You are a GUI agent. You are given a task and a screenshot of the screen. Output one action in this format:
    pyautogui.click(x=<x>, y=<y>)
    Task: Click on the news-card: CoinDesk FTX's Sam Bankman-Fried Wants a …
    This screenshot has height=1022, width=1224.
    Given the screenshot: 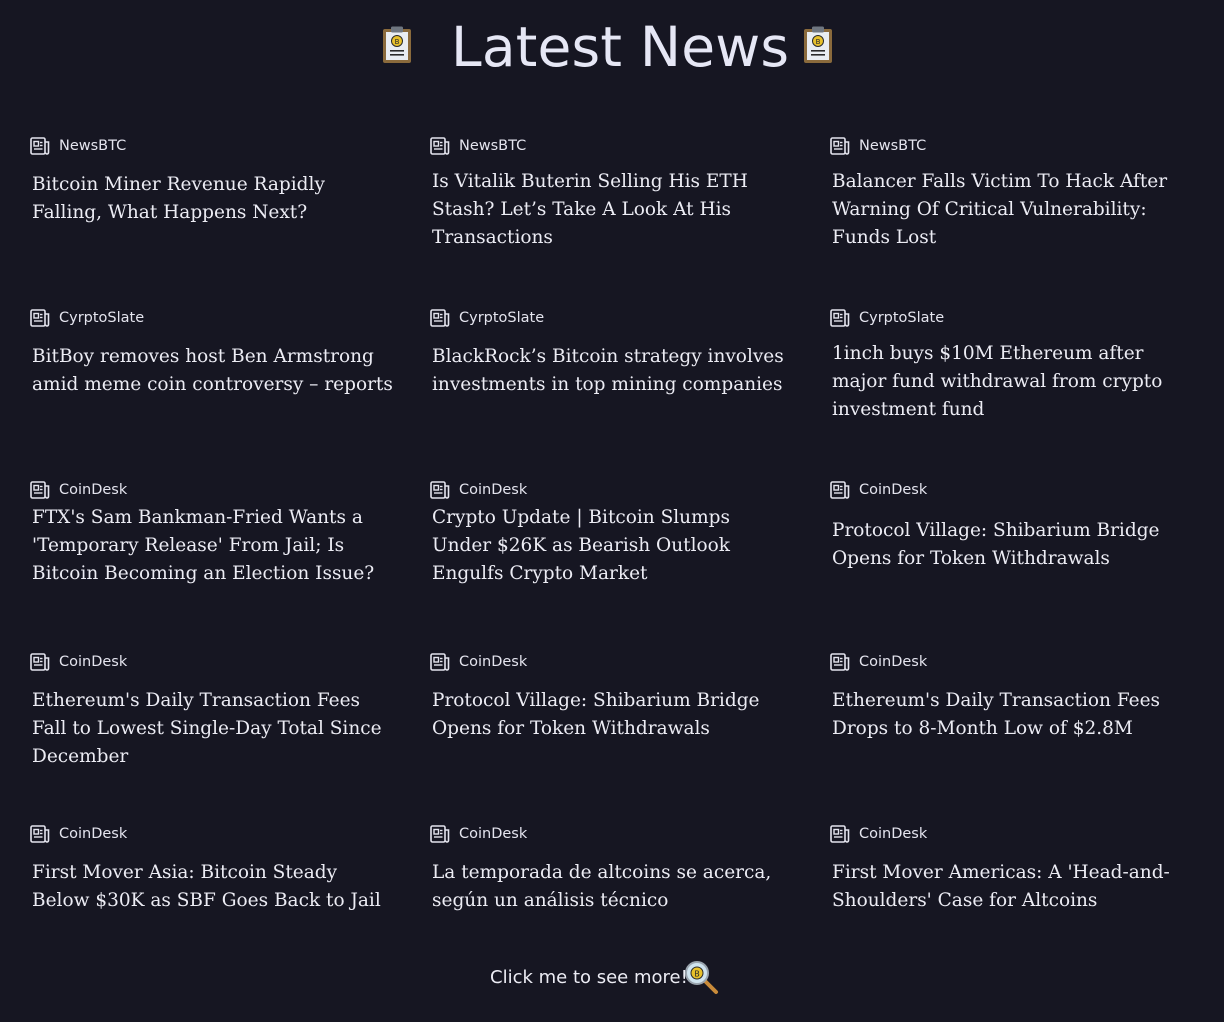 What is the action you would take?
    pyautogui.click(x=215, y=555)
    